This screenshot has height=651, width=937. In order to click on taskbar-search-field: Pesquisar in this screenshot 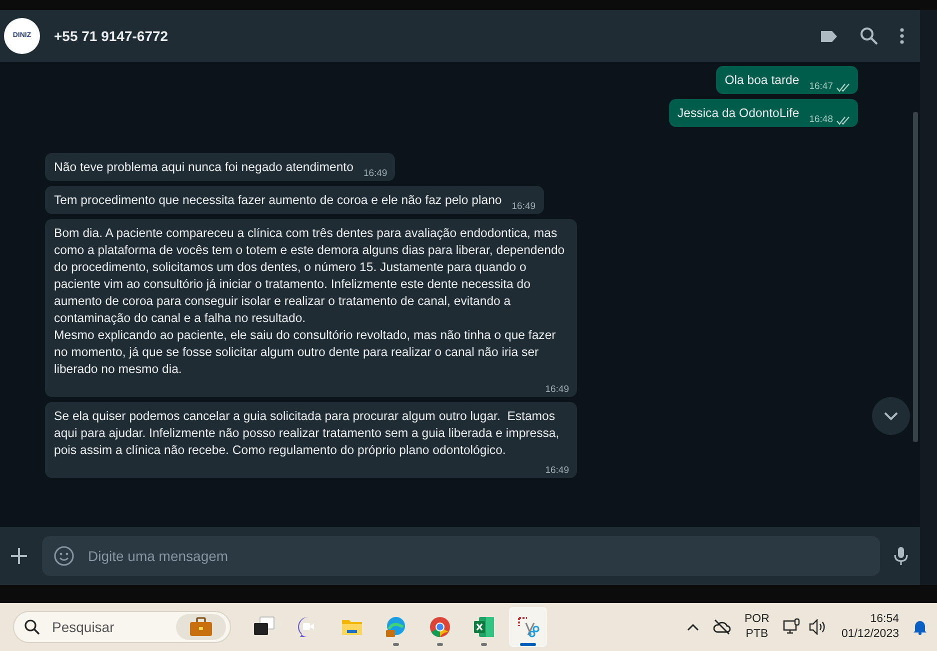, I will do `click(122, 627)`.